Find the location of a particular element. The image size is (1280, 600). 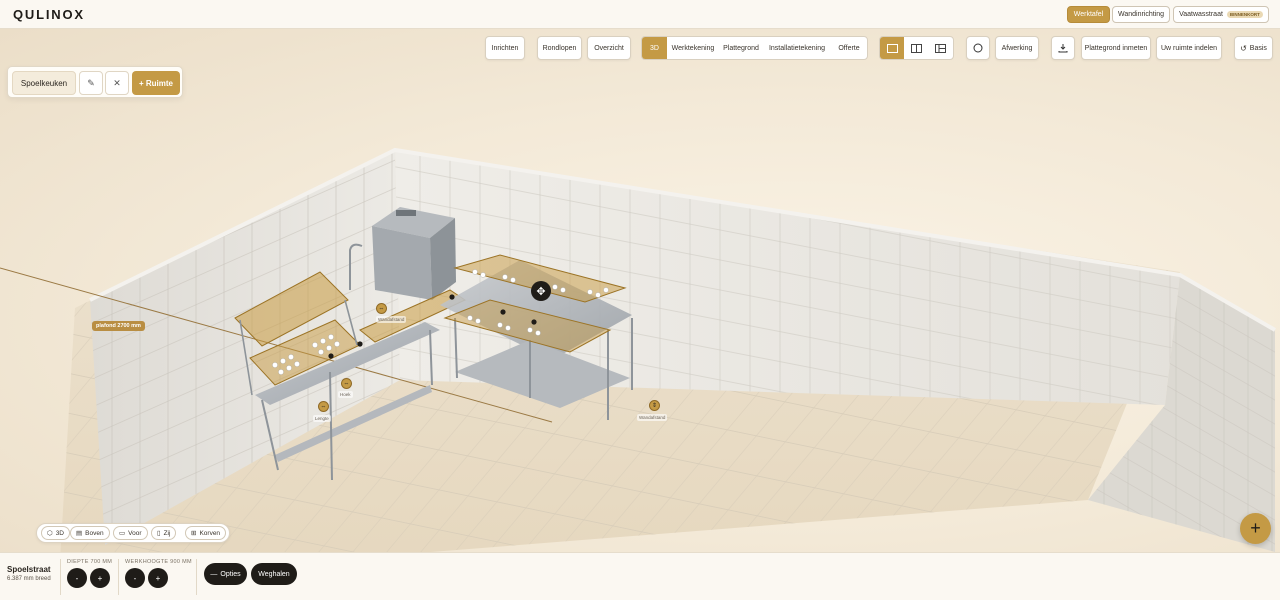

overzicht-label: Overzicht is located at coordinates (609, 48).